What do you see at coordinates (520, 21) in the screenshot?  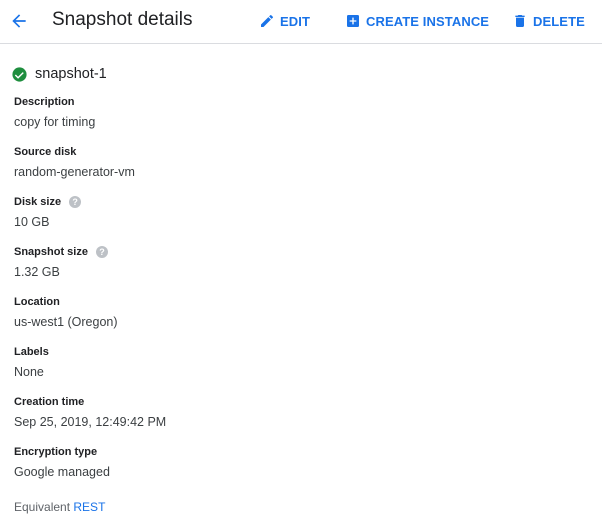 I see `trash-icon` at bounding box center [520, 21].